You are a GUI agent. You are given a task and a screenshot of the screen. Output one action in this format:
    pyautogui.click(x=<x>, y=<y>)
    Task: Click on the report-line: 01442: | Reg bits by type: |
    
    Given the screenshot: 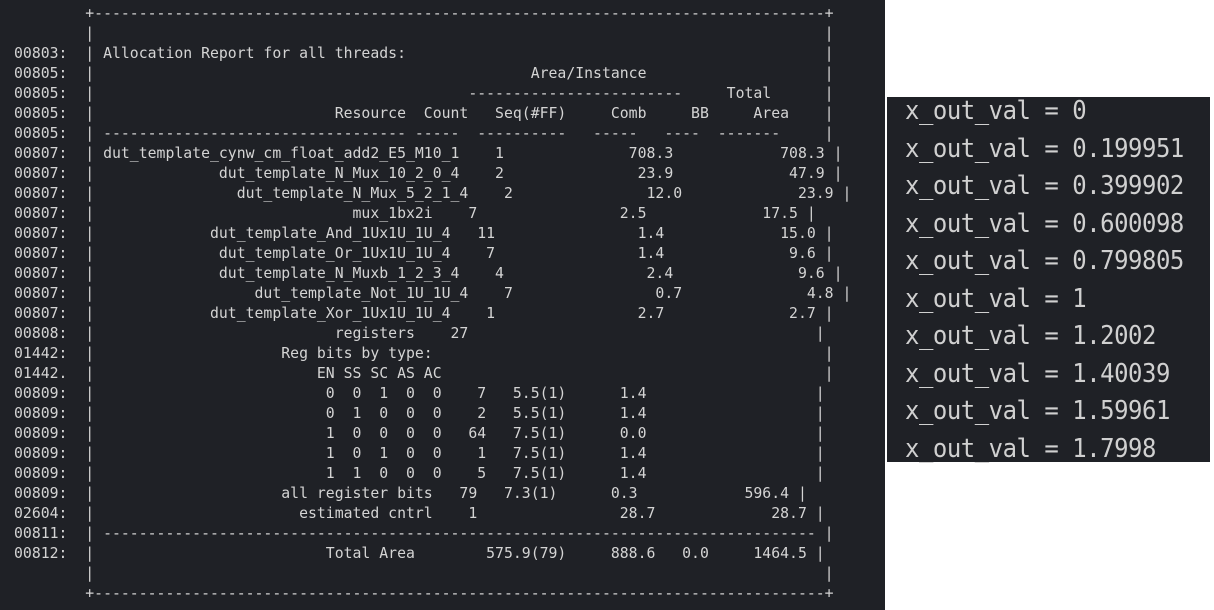 What is the action you would take?
    pyautogui.click(x=424, y=353)
    